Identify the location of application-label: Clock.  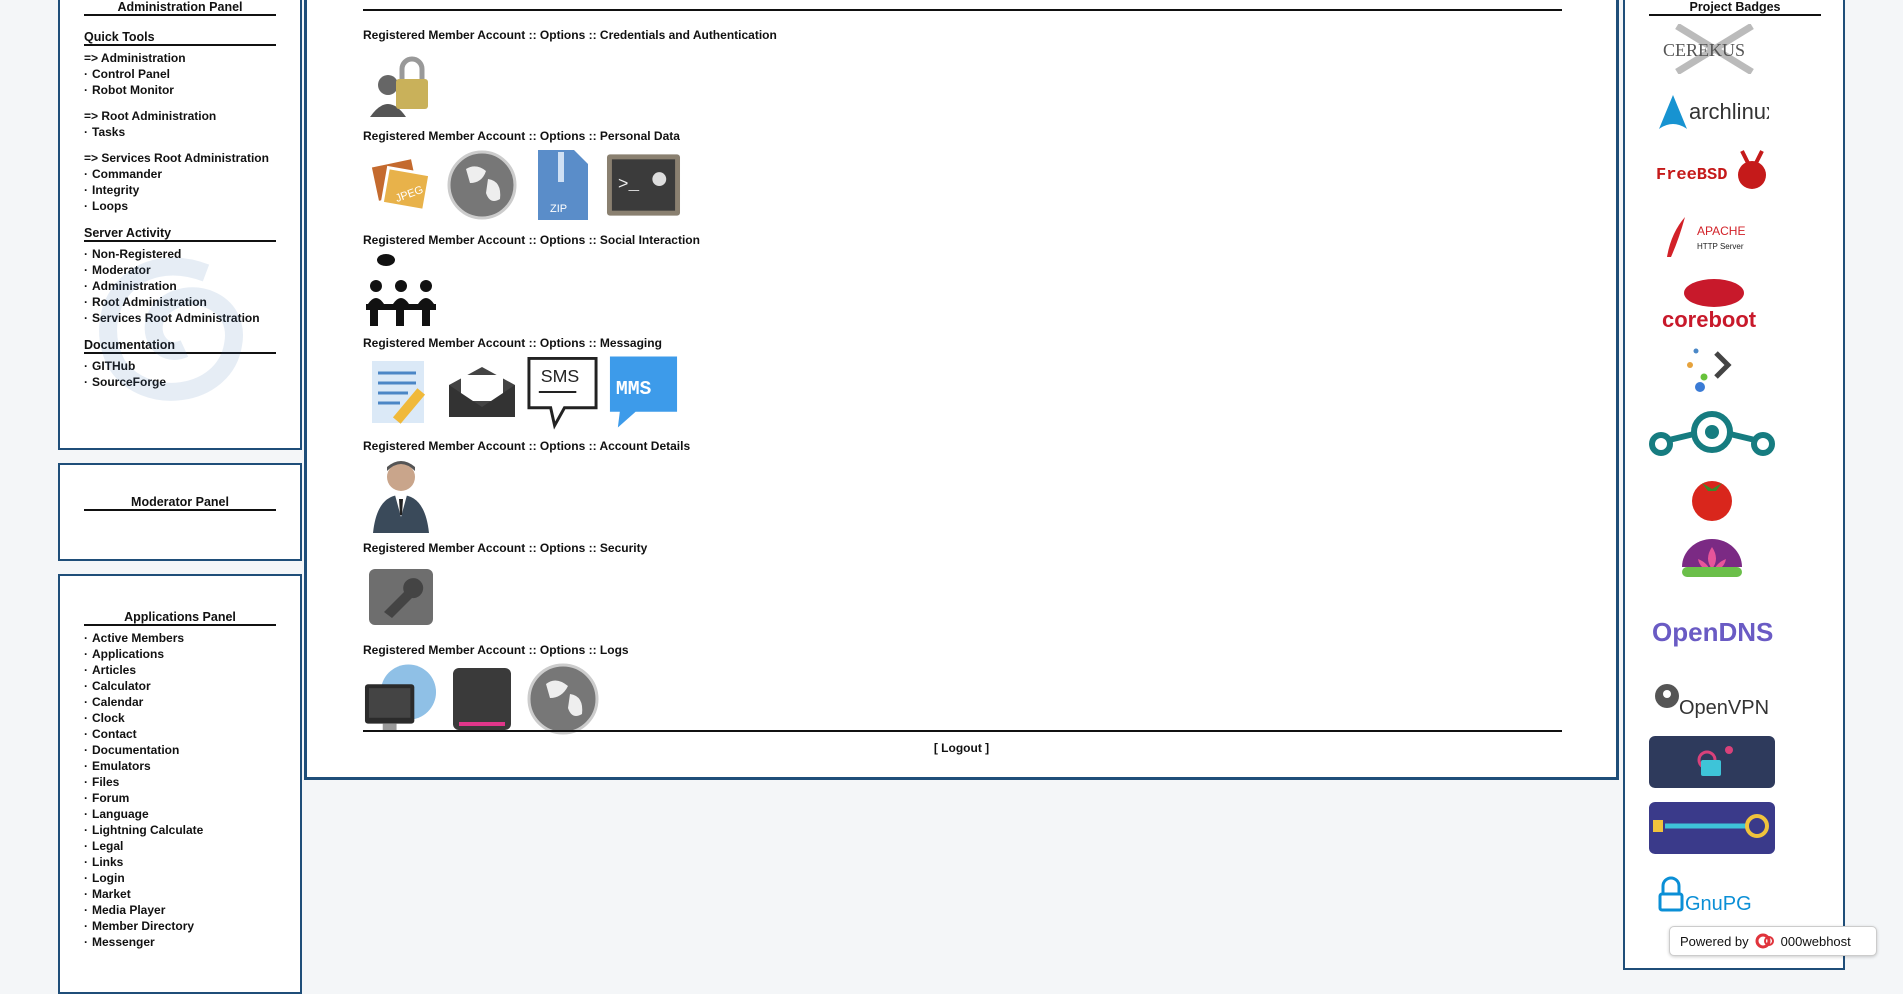
(108, 718).